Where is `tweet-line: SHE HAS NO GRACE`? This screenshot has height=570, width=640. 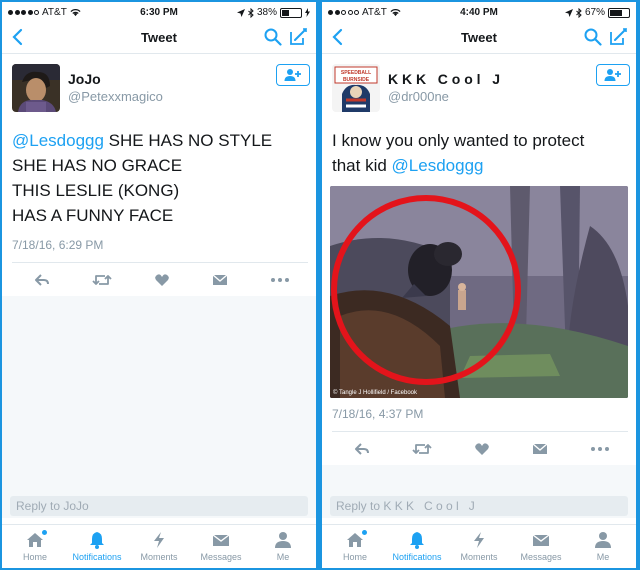 tweet-line: SHE HAS NO GRACE is located at coordinates (97, 165).